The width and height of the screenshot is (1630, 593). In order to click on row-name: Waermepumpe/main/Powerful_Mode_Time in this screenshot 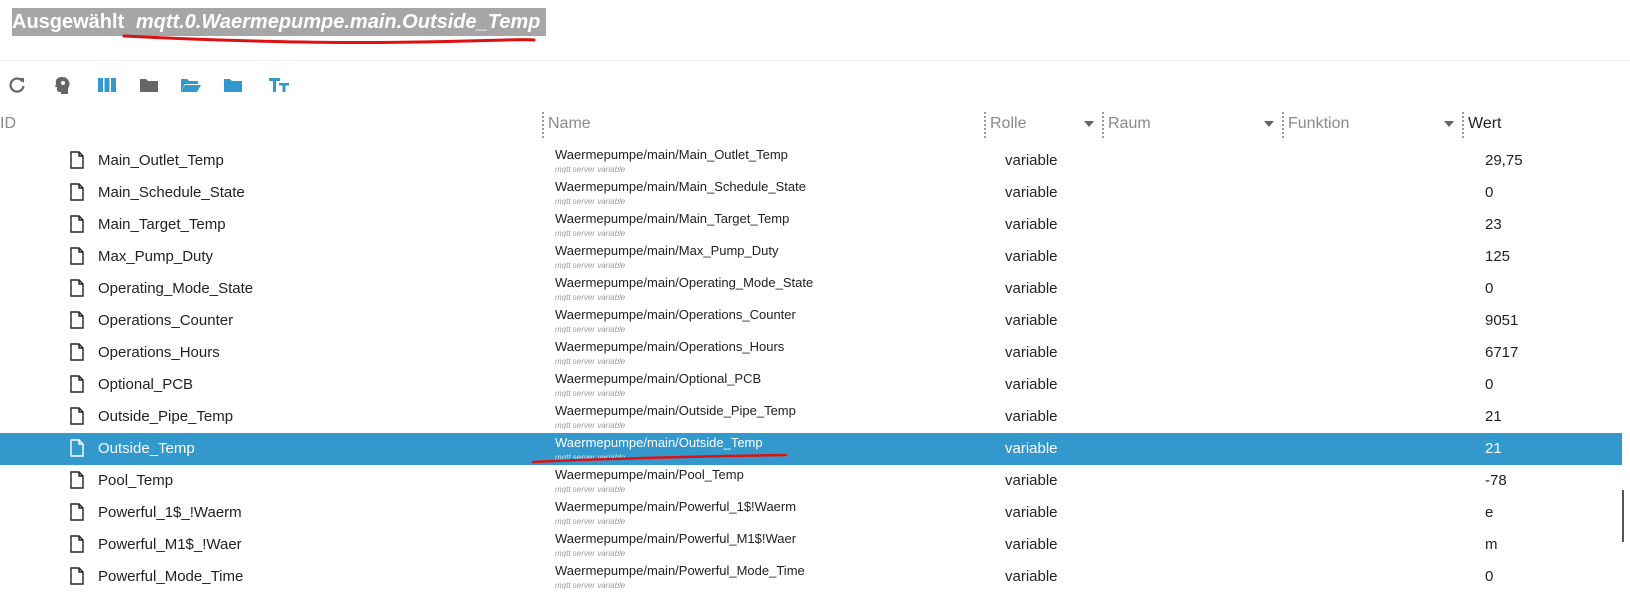, I will do `click(680, 570)`.